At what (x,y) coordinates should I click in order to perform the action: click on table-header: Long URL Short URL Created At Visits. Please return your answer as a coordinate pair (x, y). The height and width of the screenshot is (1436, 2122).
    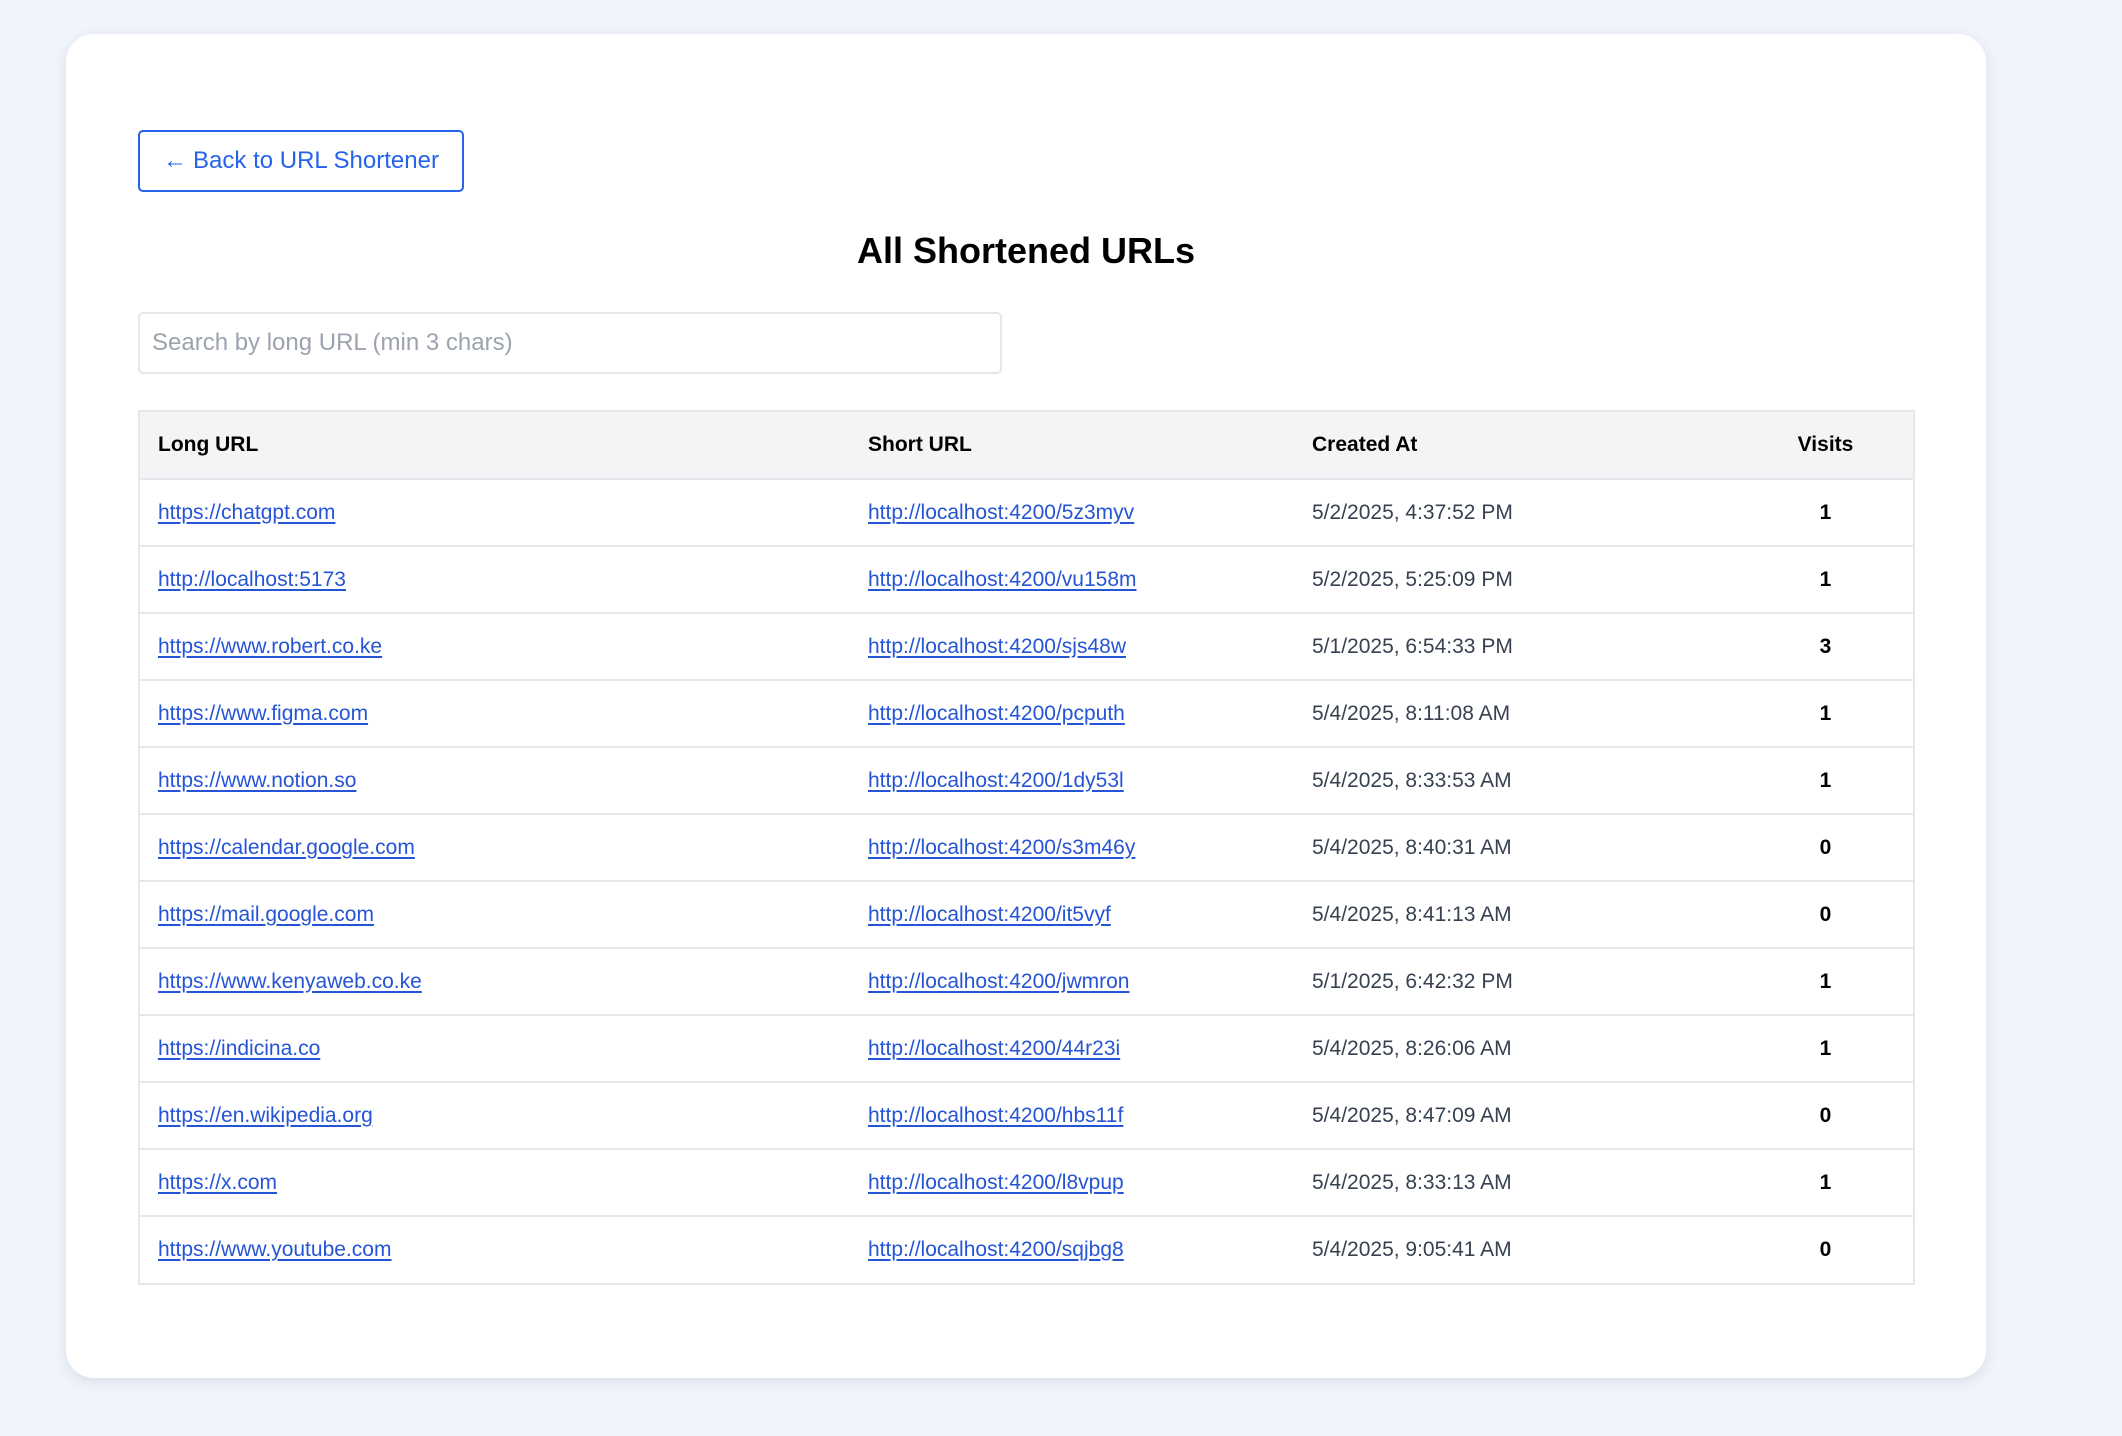
    Looking at the image, I should click on (1026, 446).